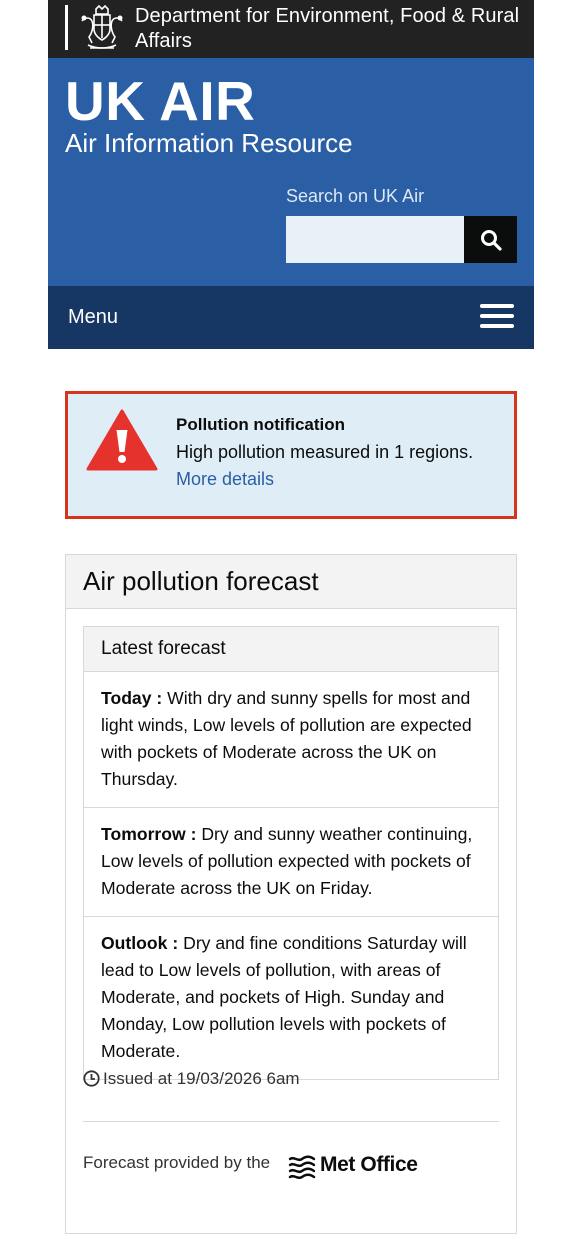  What do you see at coordinates (122, 440) in the screenshot?
I see `warning-triangle-icon` at bounding box center [122, 440].